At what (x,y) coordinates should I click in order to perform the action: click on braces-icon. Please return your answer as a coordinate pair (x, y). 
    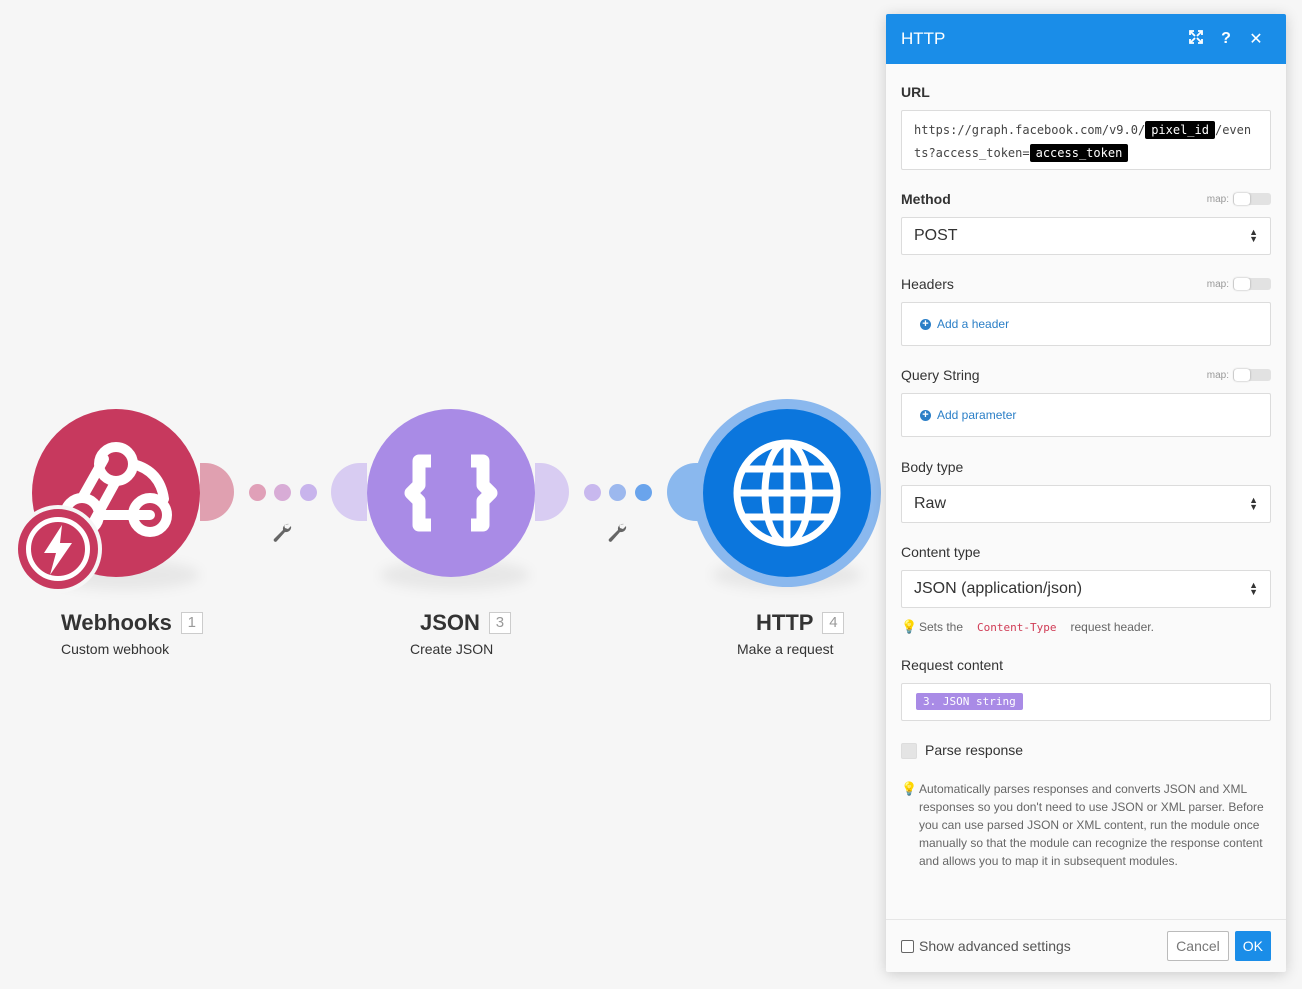
    Looking at the image, I should click on (451, 493).